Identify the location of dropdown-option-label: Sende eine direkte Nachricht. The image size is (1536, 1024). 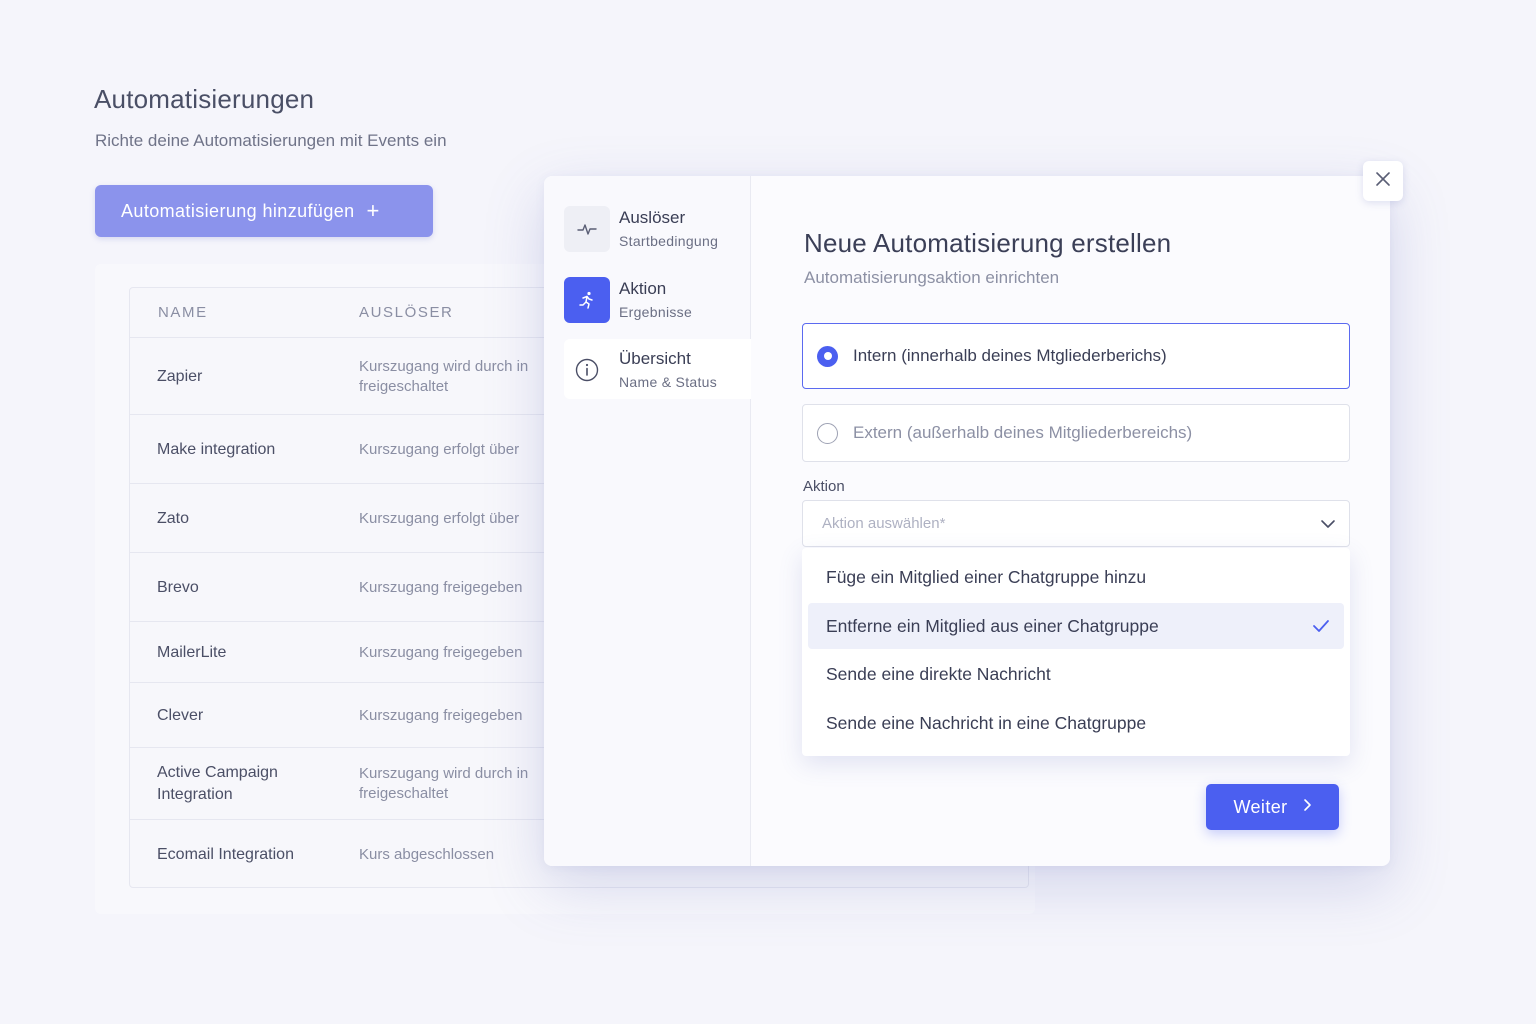
(938, 673).